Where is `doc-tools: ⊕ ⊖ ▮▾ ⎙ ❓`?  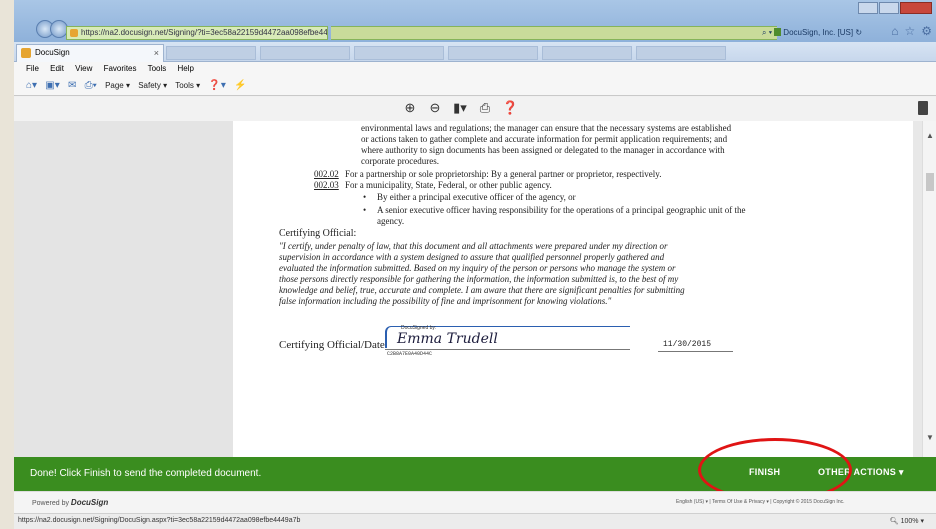
doc-tools: ⊕ ⊖ ▮▾ ⎙ ❓ is located at coordinates (460, 108).